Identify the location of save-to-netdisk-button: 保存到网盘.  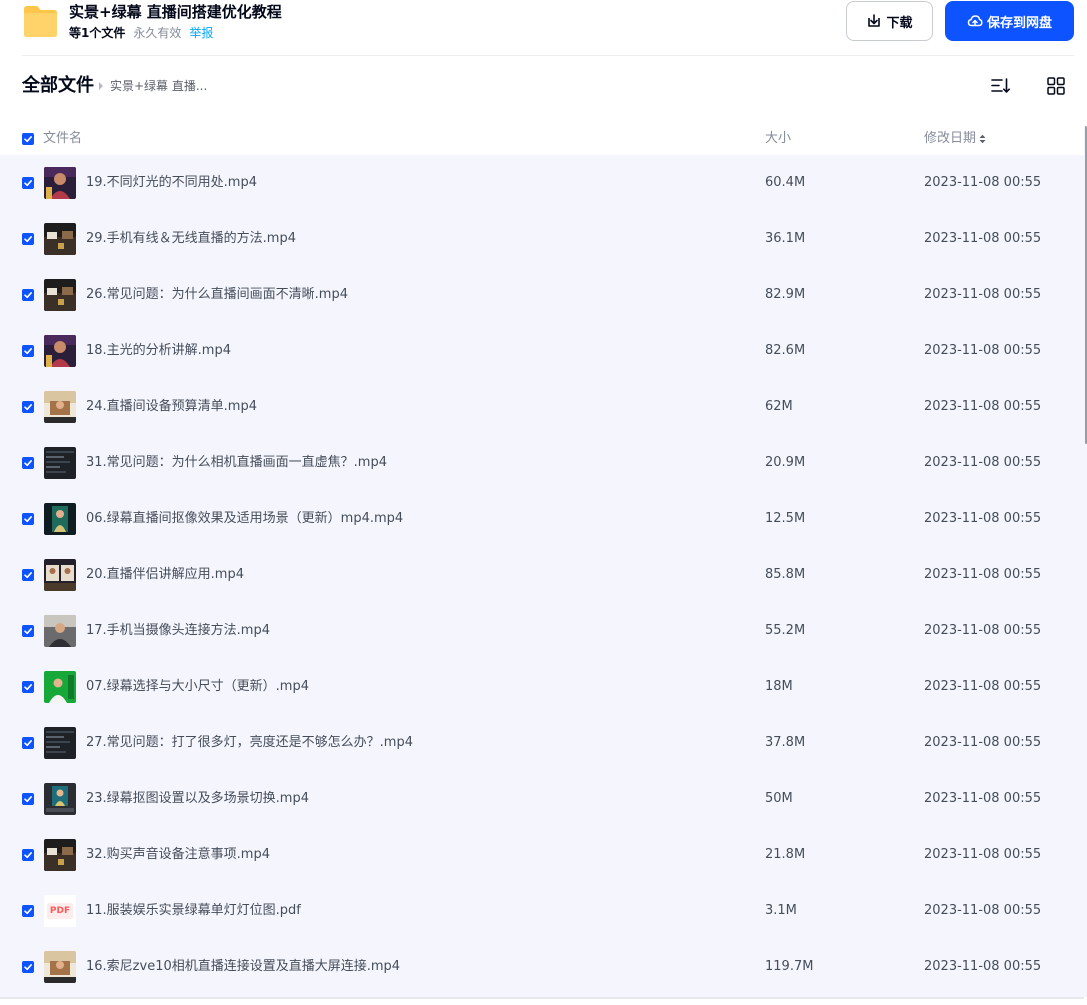
(1009, 21).